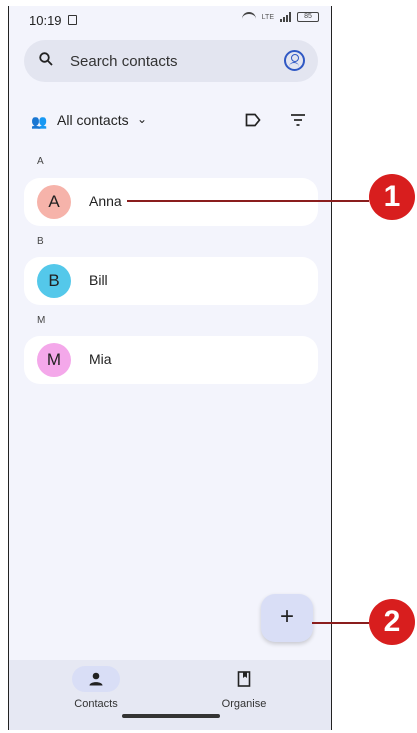  What do you see at coordinates (392, 622) in the screenshot?
I see `callout-badge-2: 2` at bounding box center [392, 622].